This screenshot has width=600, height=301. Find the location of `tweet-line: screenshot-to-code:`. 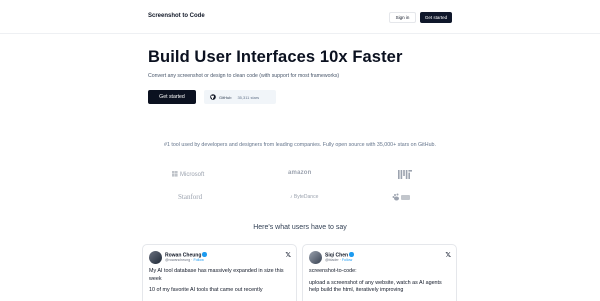

tweet-line: screenshot-to-code: is located at coordinates (333, 271).